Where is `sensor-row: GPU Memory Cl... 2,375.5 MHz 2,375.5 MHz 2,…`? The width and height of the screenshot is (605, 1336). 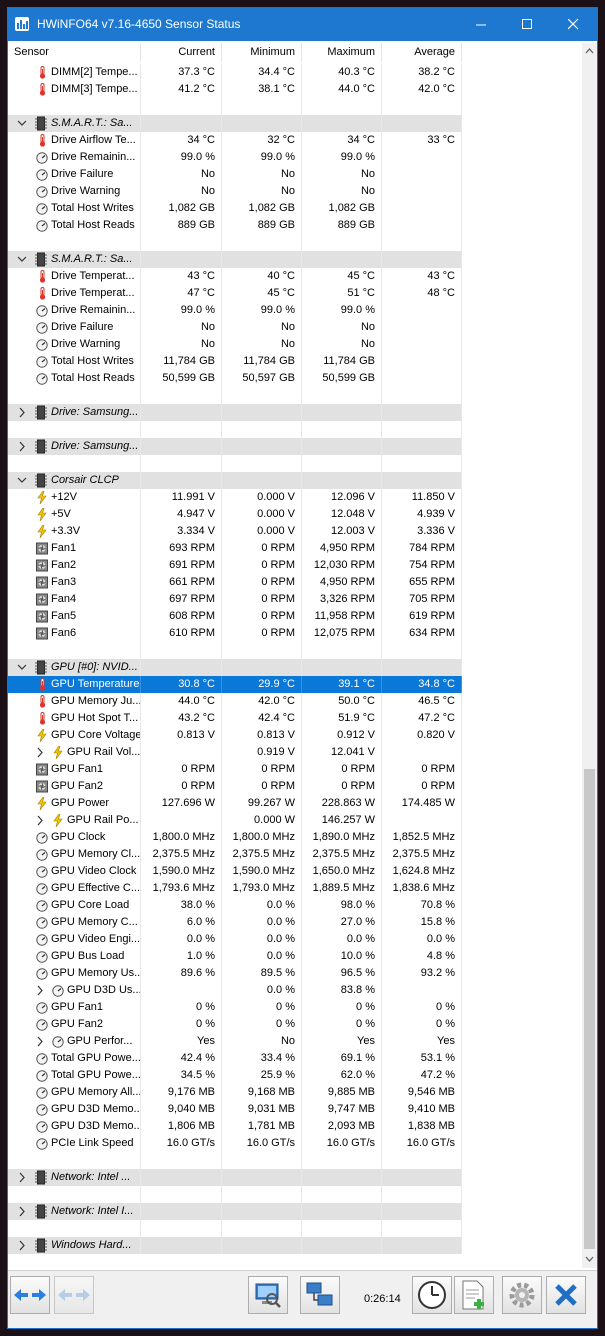 sensor-row: GPU Memory Cl... 2,375.5 MHz 2,375.5 MHz 2,… is located at coordinates (295, 854).